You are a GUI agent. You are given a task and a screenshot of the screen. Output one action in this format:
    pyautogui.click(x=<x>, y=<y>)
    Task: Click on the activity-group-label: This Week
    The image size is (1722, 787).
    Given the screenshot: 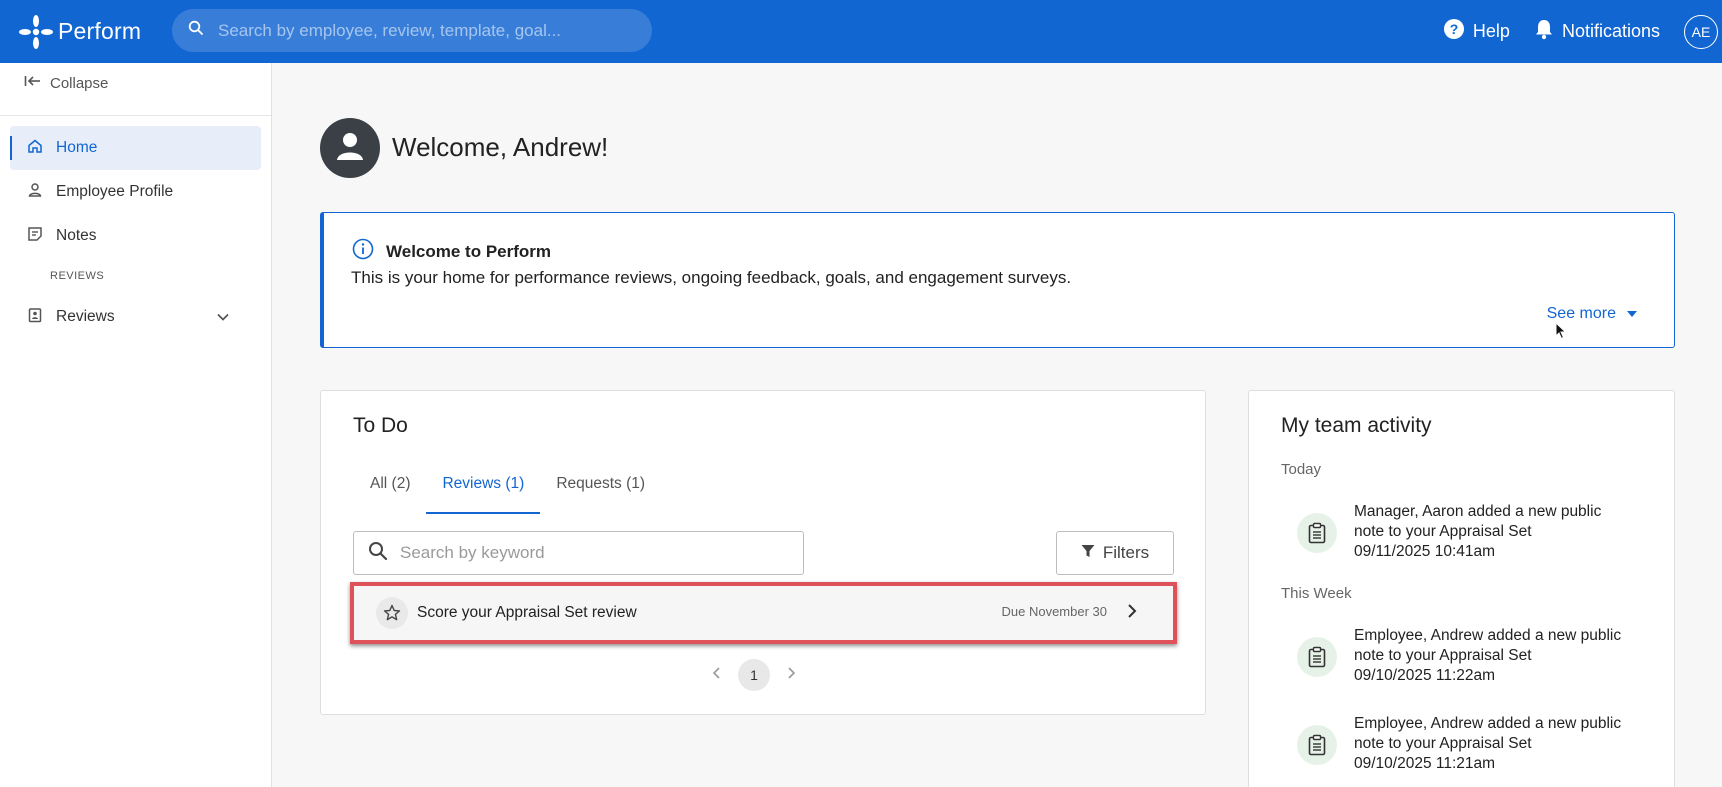 What is the action you would take?
    pyautogui.click(x=1316, y=593)
    